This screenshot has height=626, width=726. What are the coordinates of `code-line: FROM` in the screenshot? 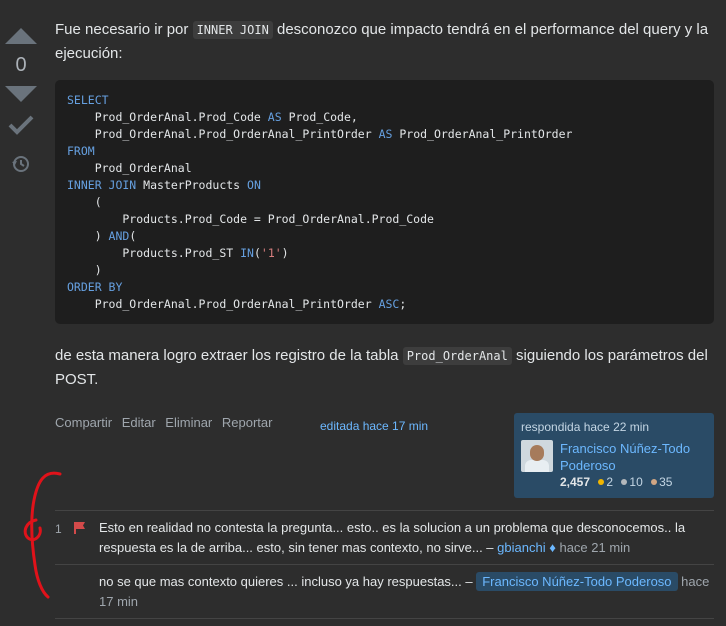 It's located at (81, 151).